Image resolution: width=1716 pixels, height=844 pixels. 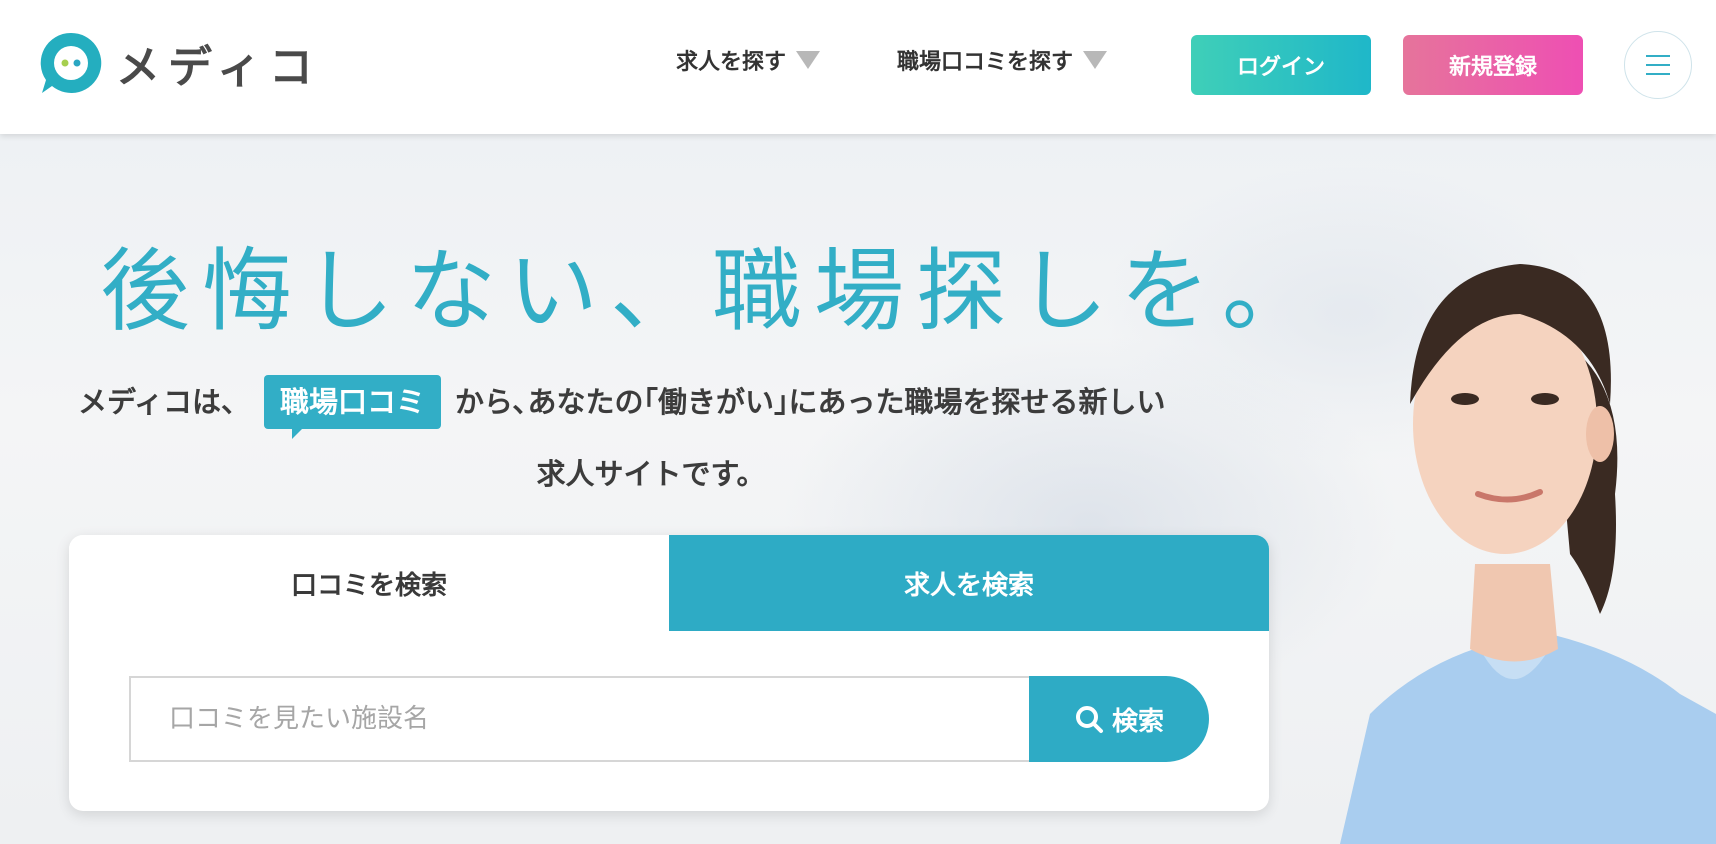 I want to click on hamburger-menu-button, so click(x=1658, y=65).